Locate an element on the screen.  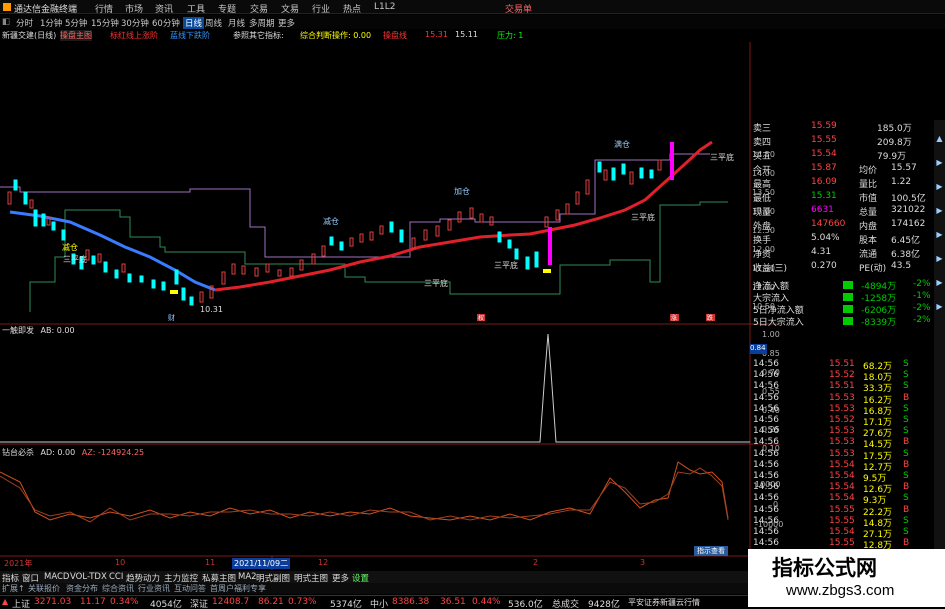
quote-value: 15.87 is located at coordinates (824, 168).